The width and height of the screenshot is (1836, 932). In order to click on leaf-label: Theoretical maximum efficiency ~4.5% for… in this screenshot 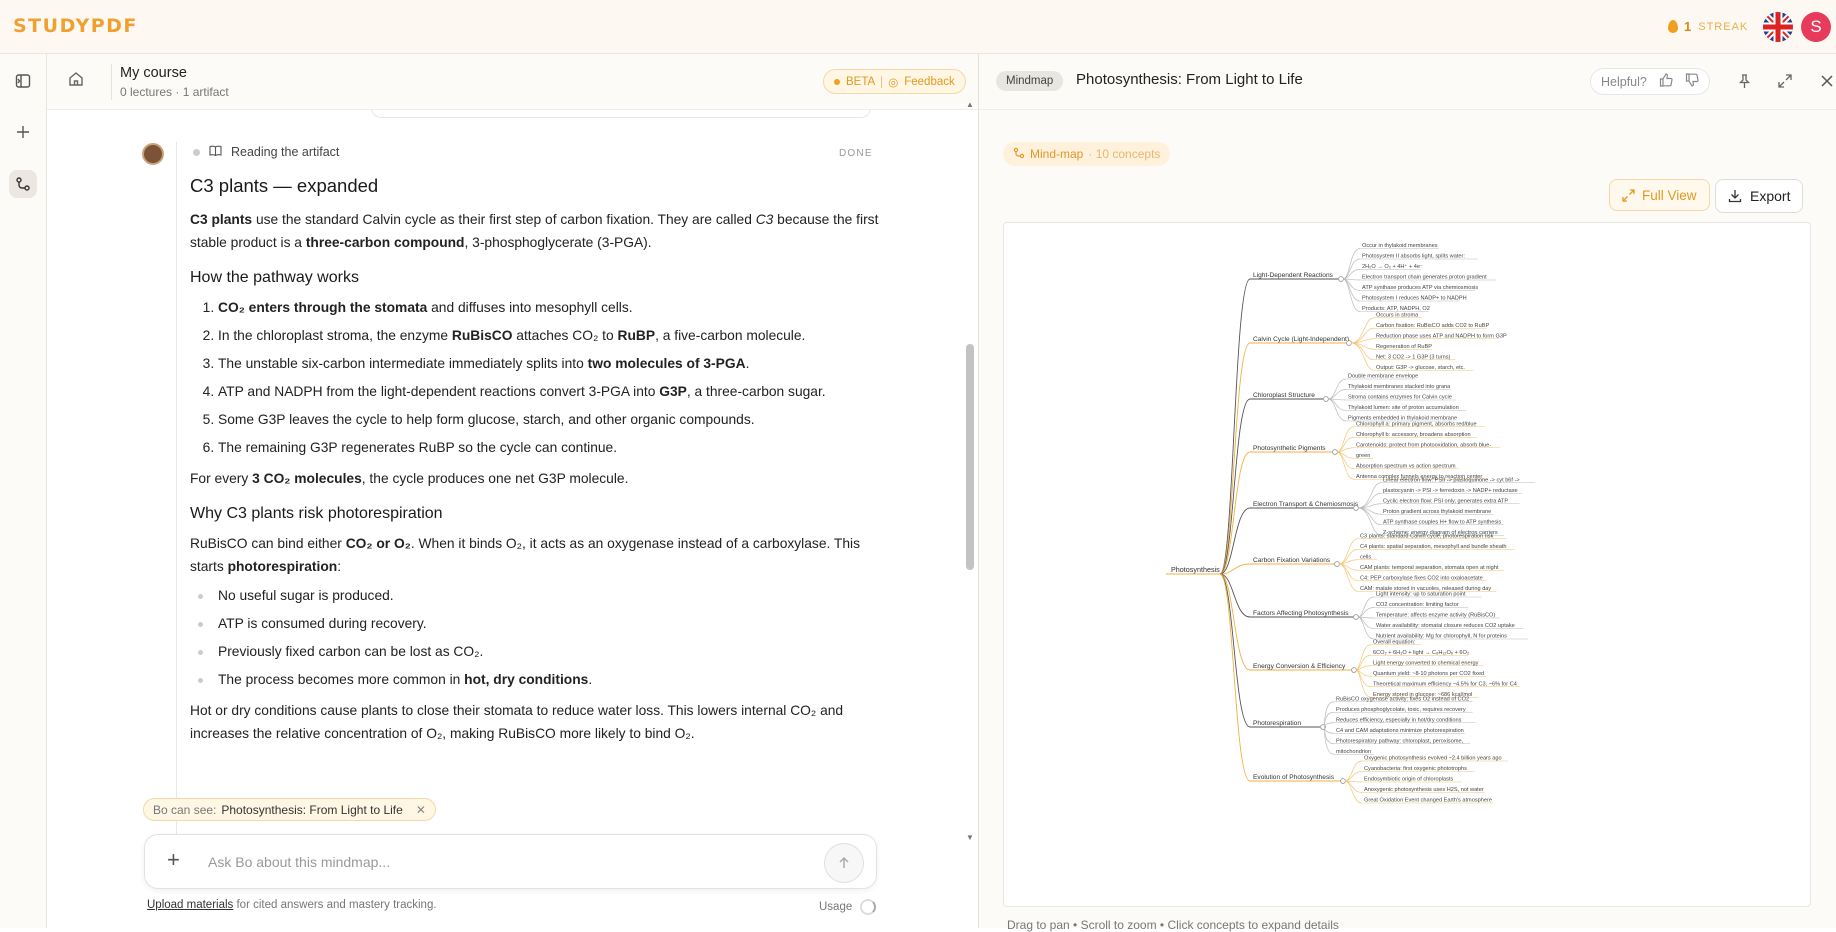, I will do `click(1445, 684)`.